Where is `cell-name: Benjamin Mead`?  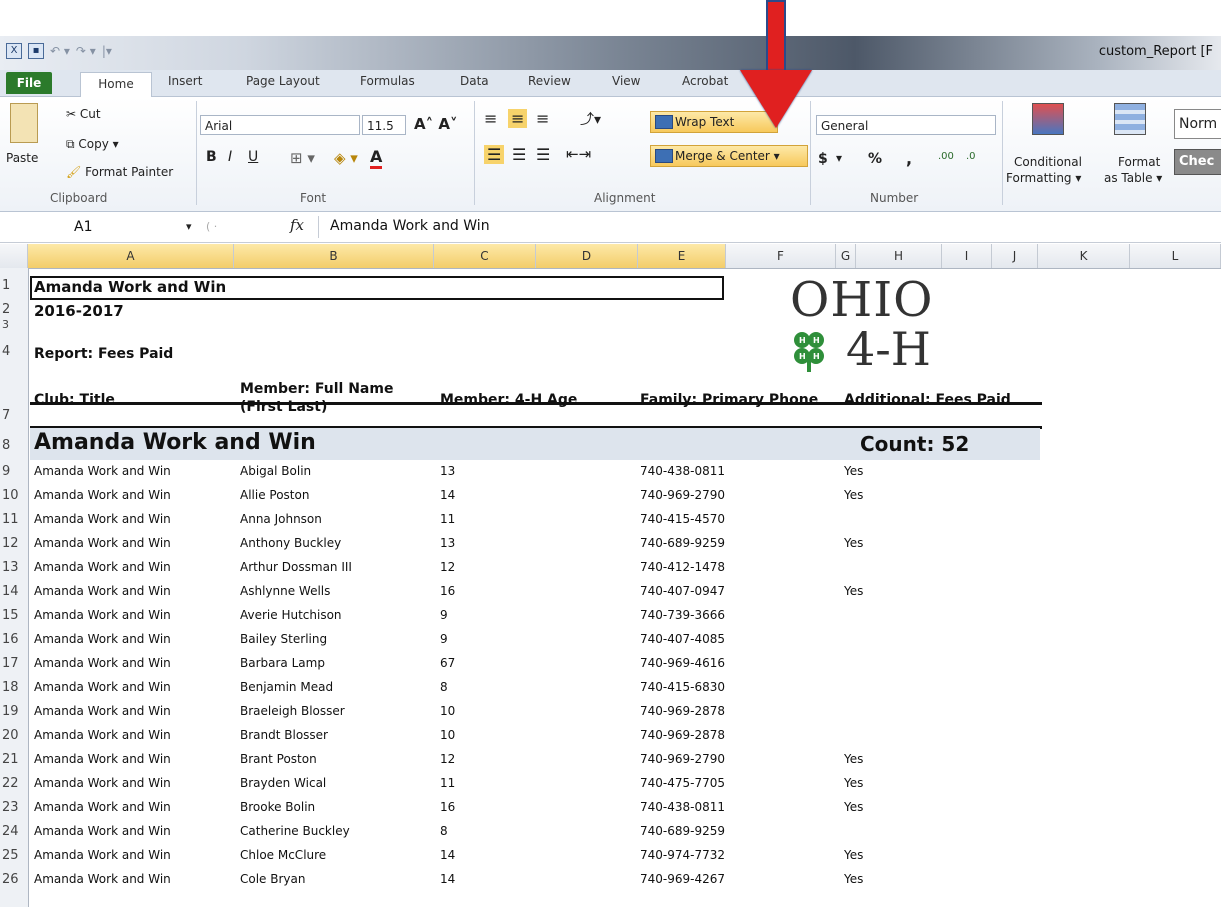 cell-name: Benjamin Mead is located at coordinates (286, 687).